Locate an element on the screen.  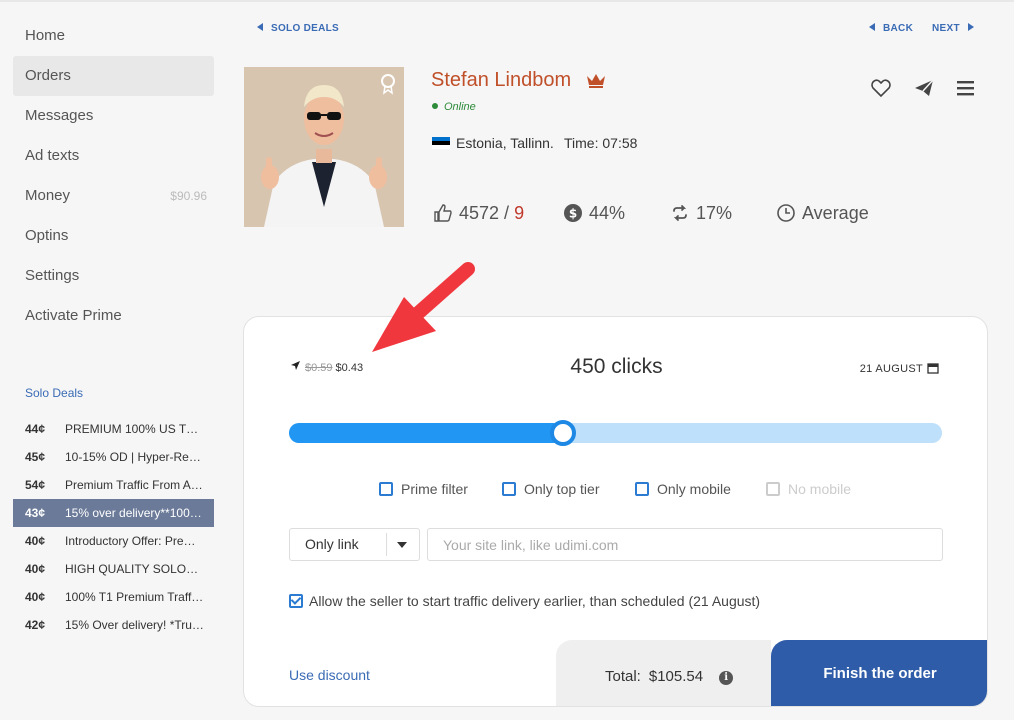
speed-stat: Average is located at coordinates (822, 213).